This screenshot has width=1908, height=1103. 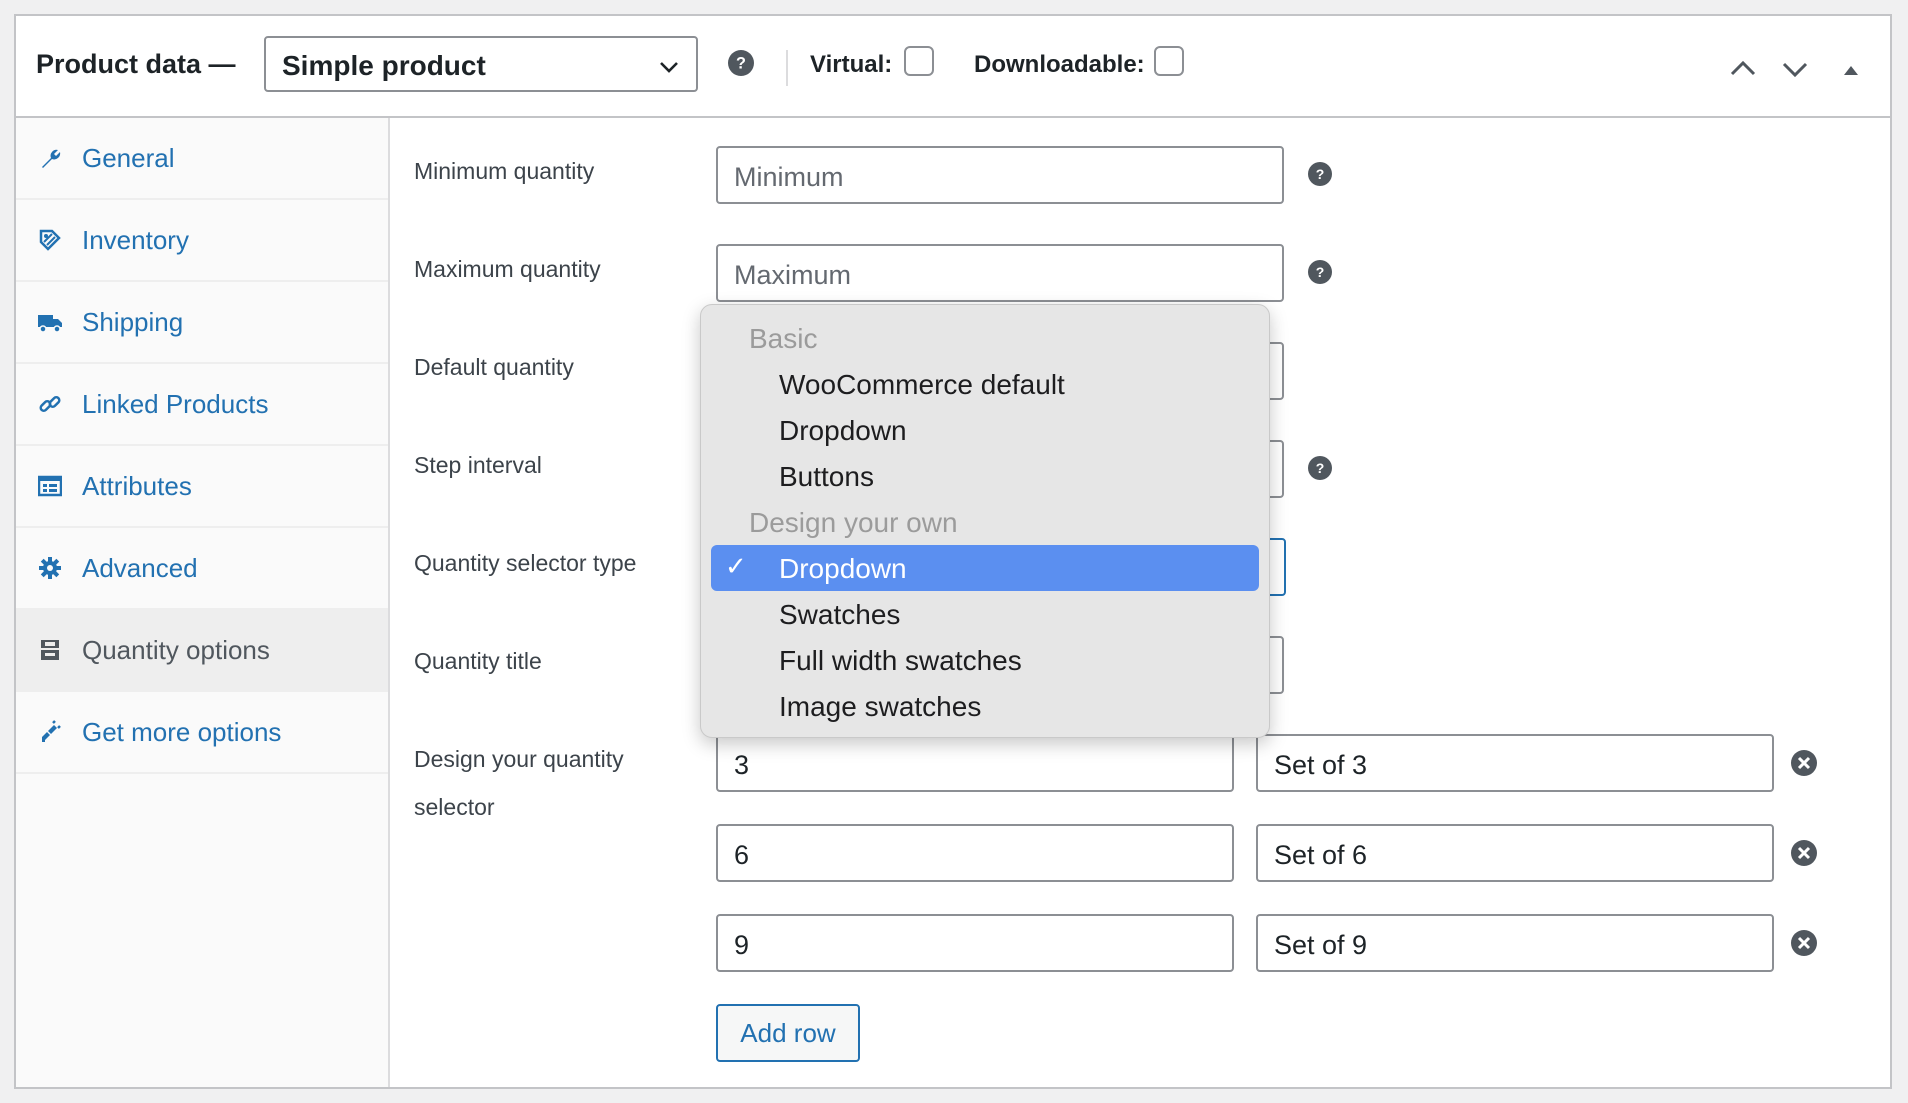 I want to click on virtual-checkbox, so click(x=919, y=61).